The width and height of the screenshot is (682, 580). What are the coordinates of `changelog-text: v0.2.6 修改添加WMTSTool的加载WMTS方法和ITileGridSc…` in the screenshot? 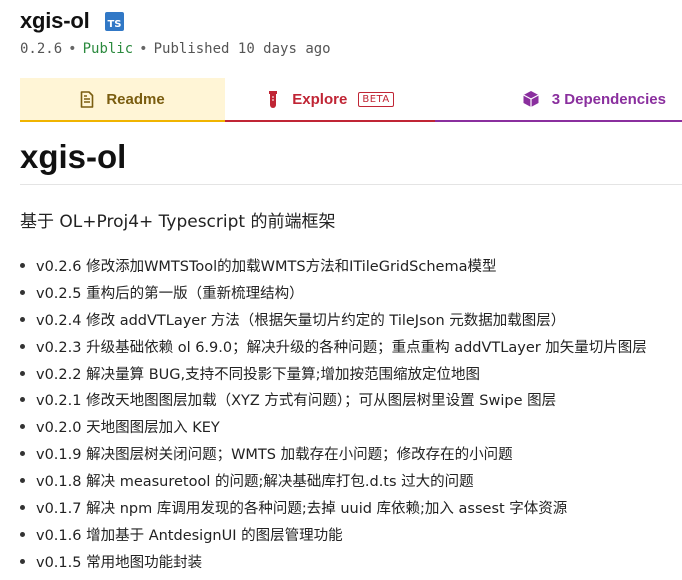 It's located at (266, 266).